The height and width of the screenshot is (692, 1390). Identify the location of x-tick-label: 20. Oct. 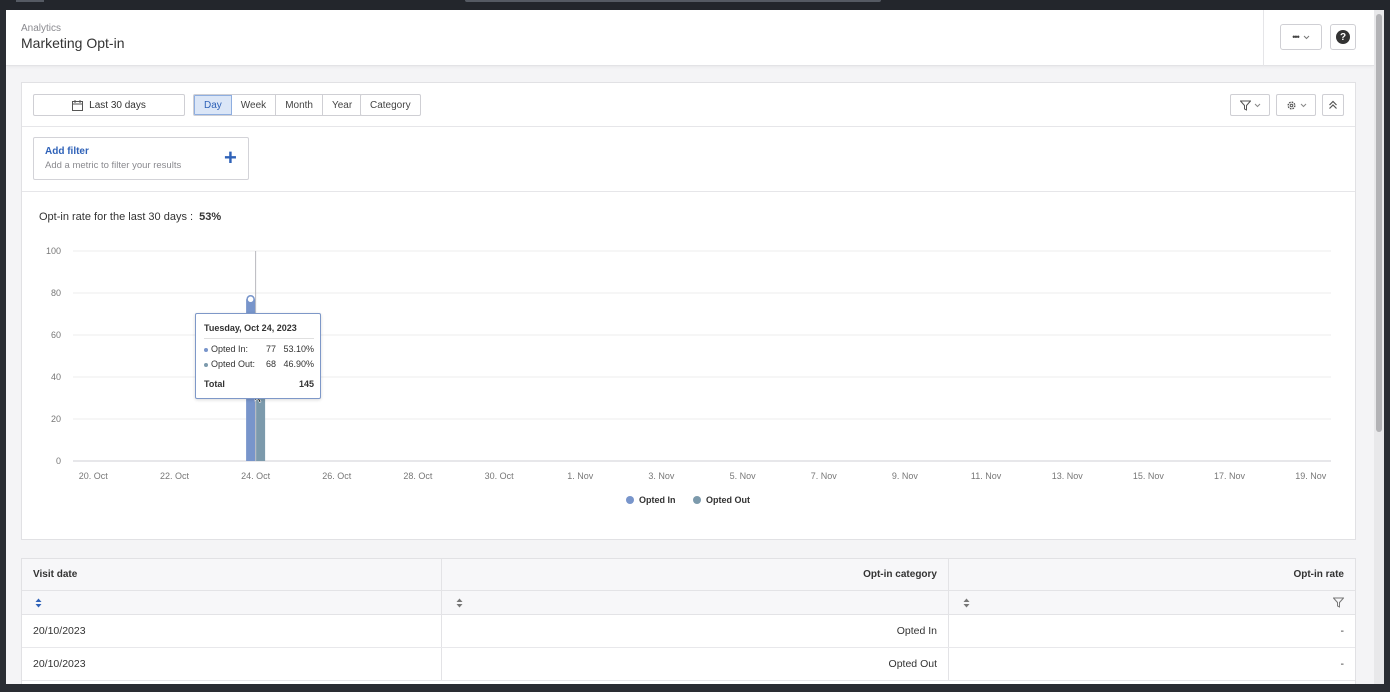
(94, 476).